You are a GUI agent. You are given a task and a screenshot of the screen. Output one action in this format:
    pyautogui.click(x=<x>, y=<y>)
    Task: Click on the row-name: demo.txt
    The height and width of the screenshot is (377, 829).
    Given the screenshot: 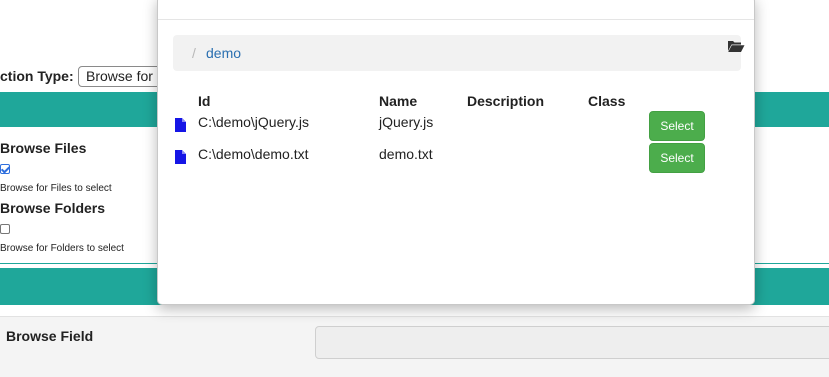 What is the action you would take?
    pyautogui.click(x=406, y=154)
    